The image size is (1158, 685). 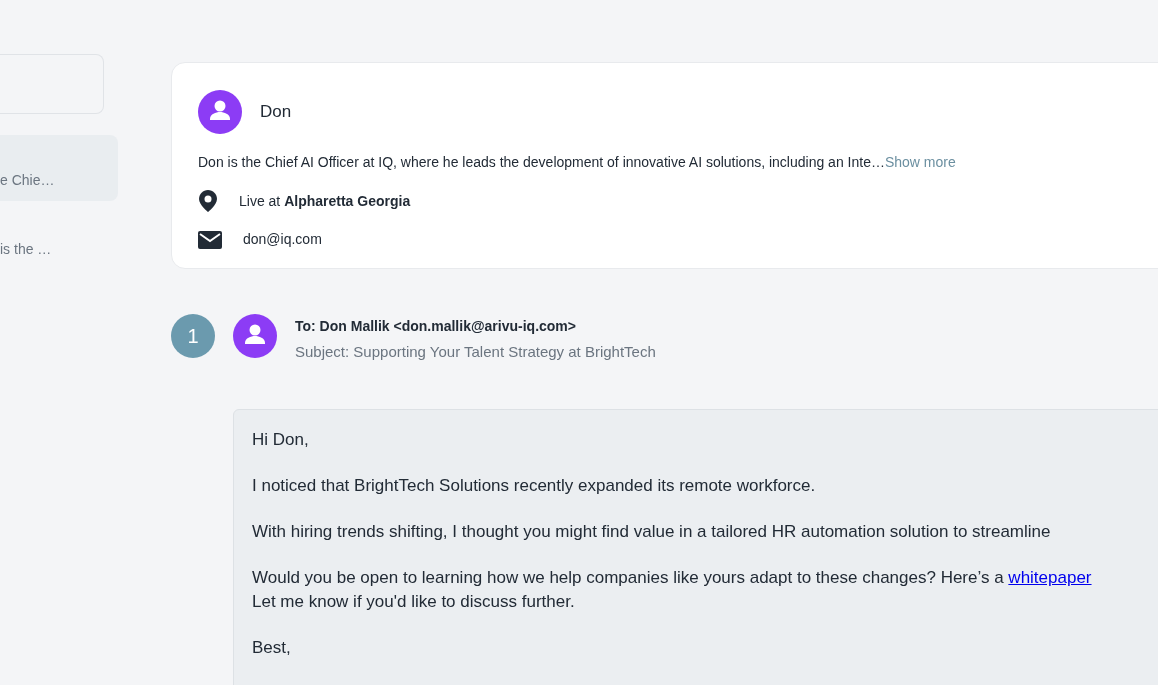 What do you see at coordinates (282, 239) in the screenshot?
I see `email-text: don@iq.com` at bounding box center [282, 239].